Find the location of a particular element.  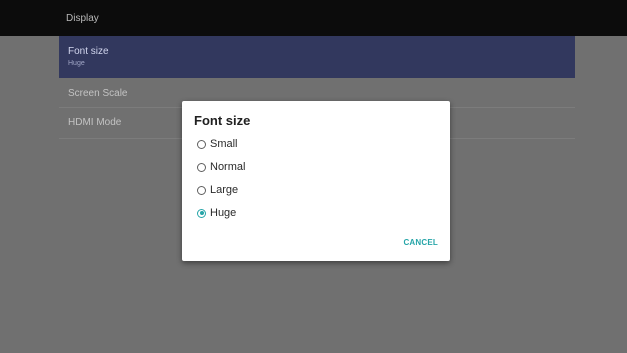

radio-option-large: Large is located at coordinates (217, 190).